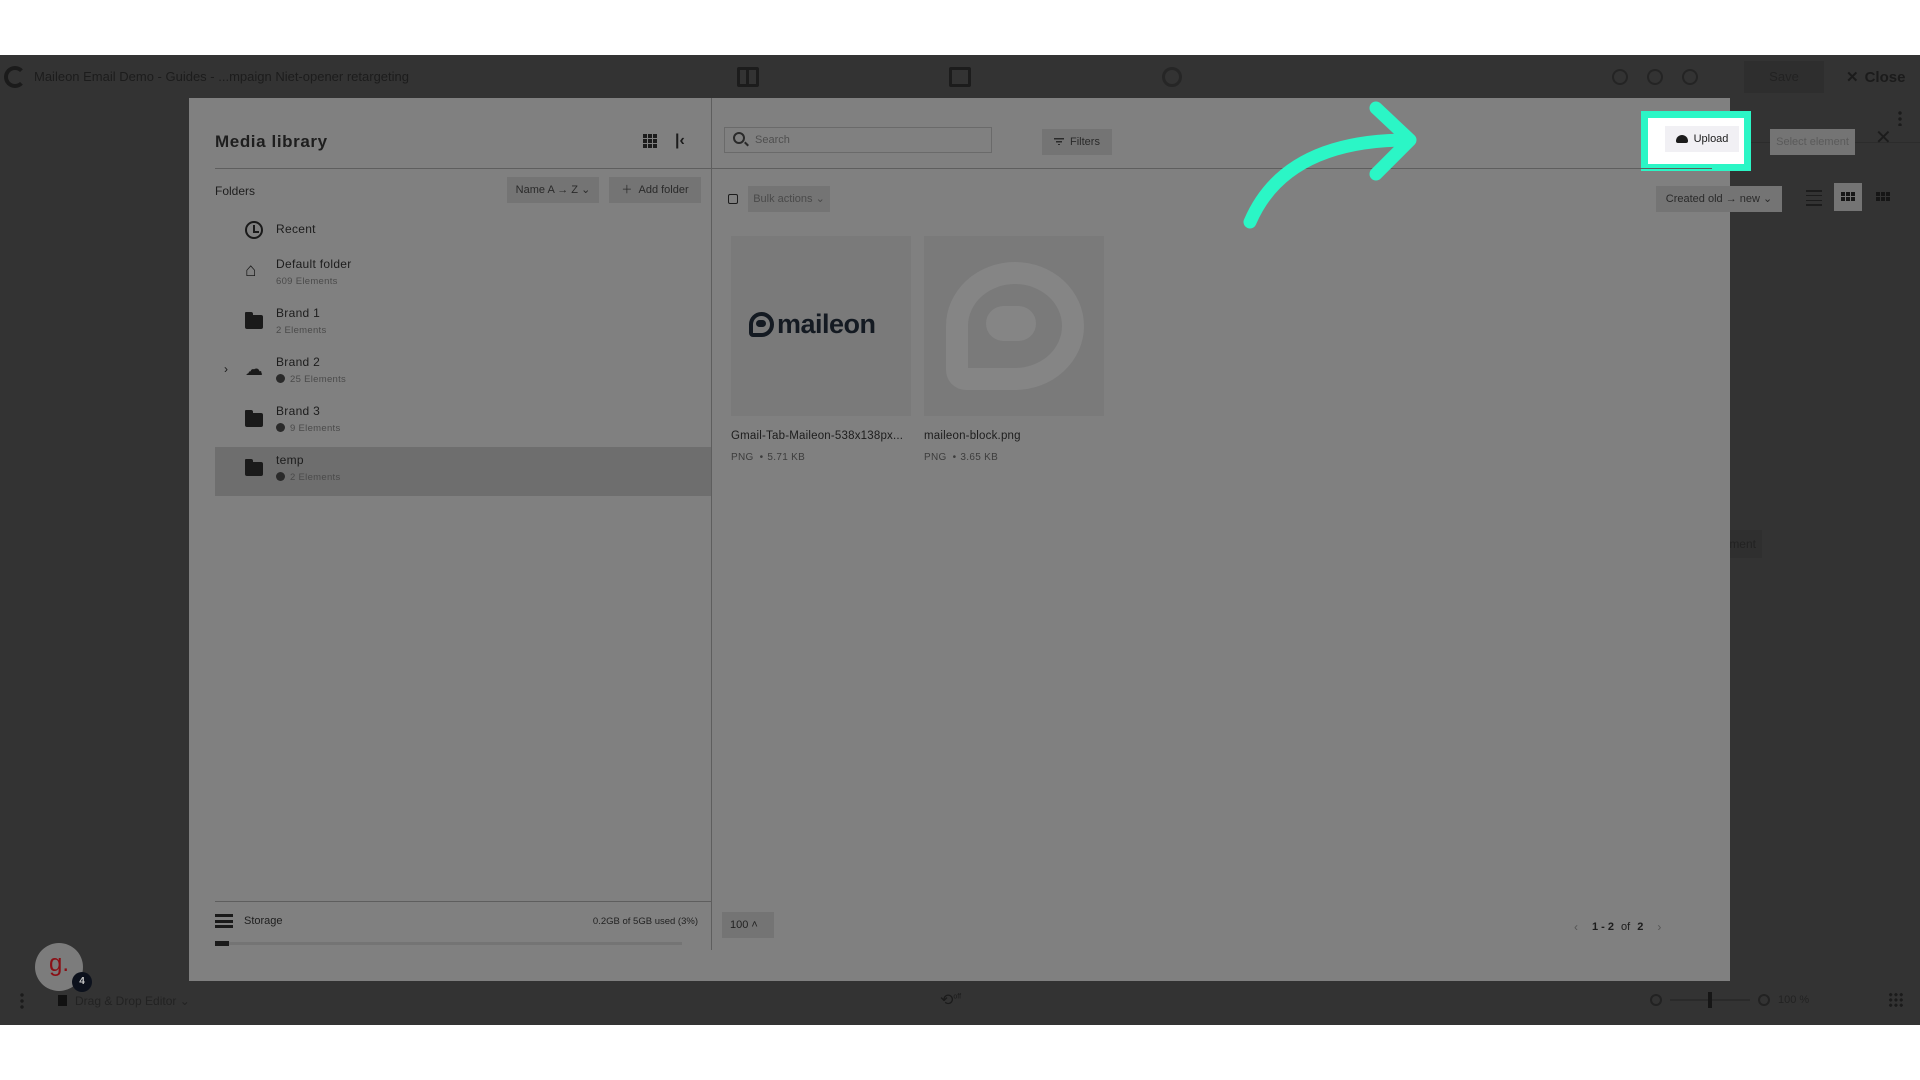 The height and width of the screenshot is (1080, 1920). Describe the element at coordinates (263, 921) in the screenshot. I see `storage-label: Storage` at that location.